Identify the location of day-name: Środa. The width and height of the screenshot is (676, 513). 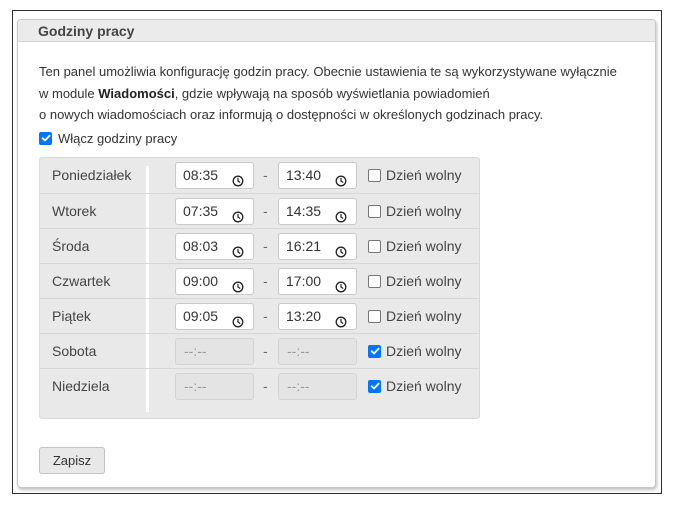
(71, 246).